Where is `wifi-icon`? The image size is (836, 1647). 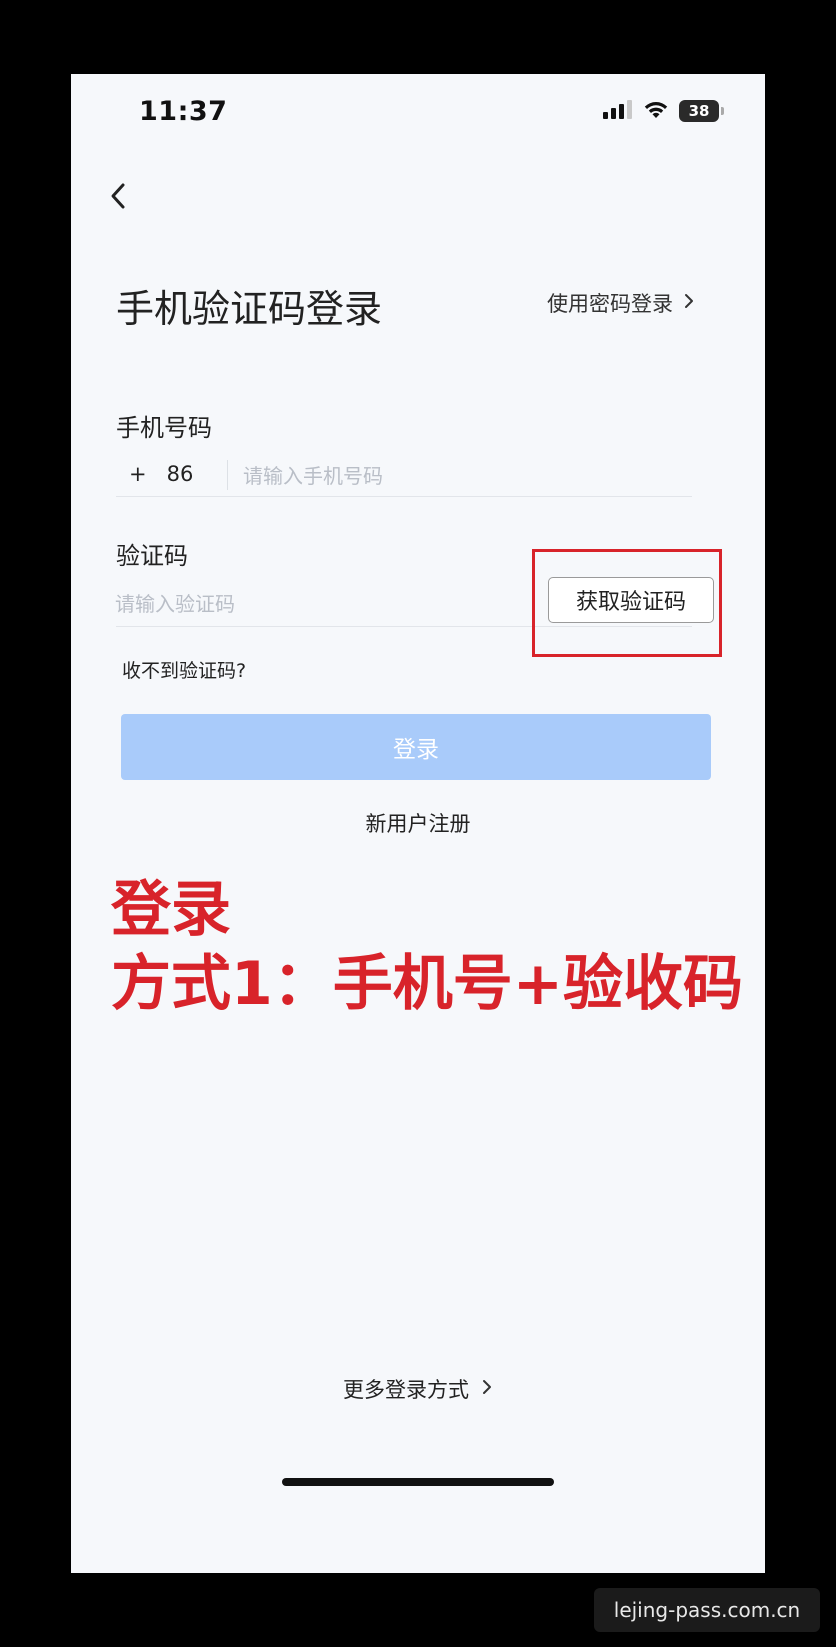 wifi-icon is located at coordinates (656, 111).